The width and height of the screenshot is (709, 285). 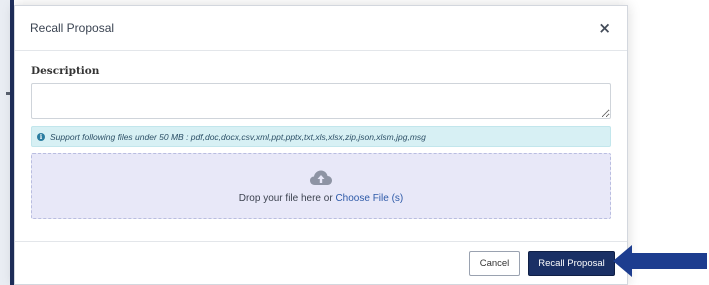 I want to click on description-textarea, so click(x=321, y=101).